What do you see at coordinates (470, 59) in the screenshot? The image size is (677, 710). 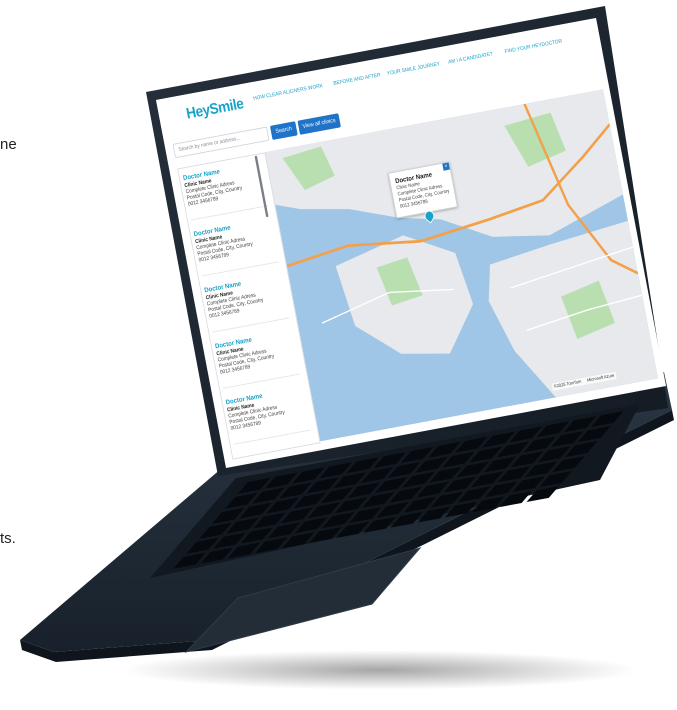 I see `nav-am-i-candidate: AM I A CANDIDATE?` at bounding box center [470, 59].